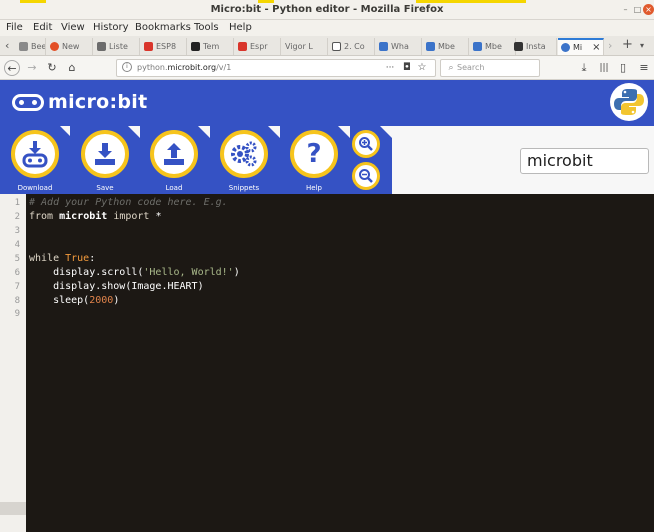 The width and height of the screenshot is (654, 532). I want to click on load-circle, so click(174, 154).